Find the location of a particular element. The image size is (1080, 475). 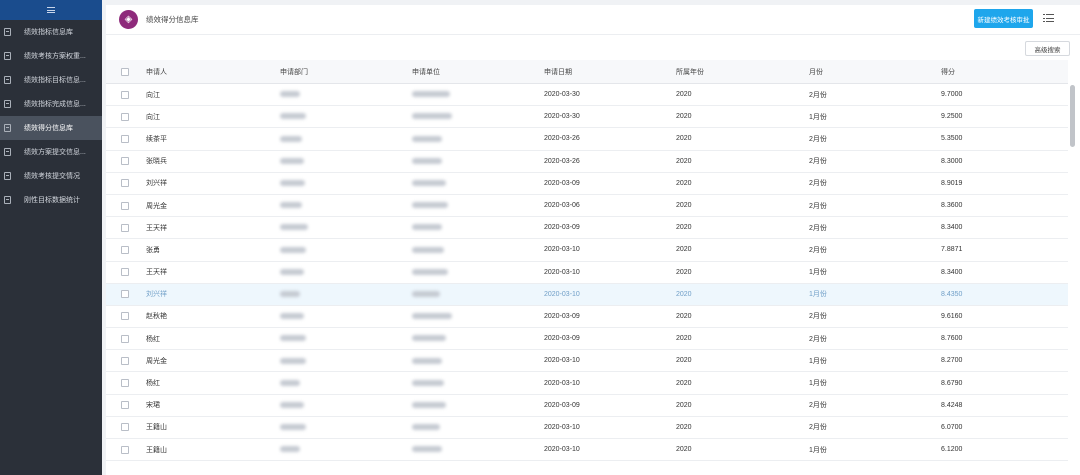

applicant-cell: 周光金 is located at coordinates (156, 361).